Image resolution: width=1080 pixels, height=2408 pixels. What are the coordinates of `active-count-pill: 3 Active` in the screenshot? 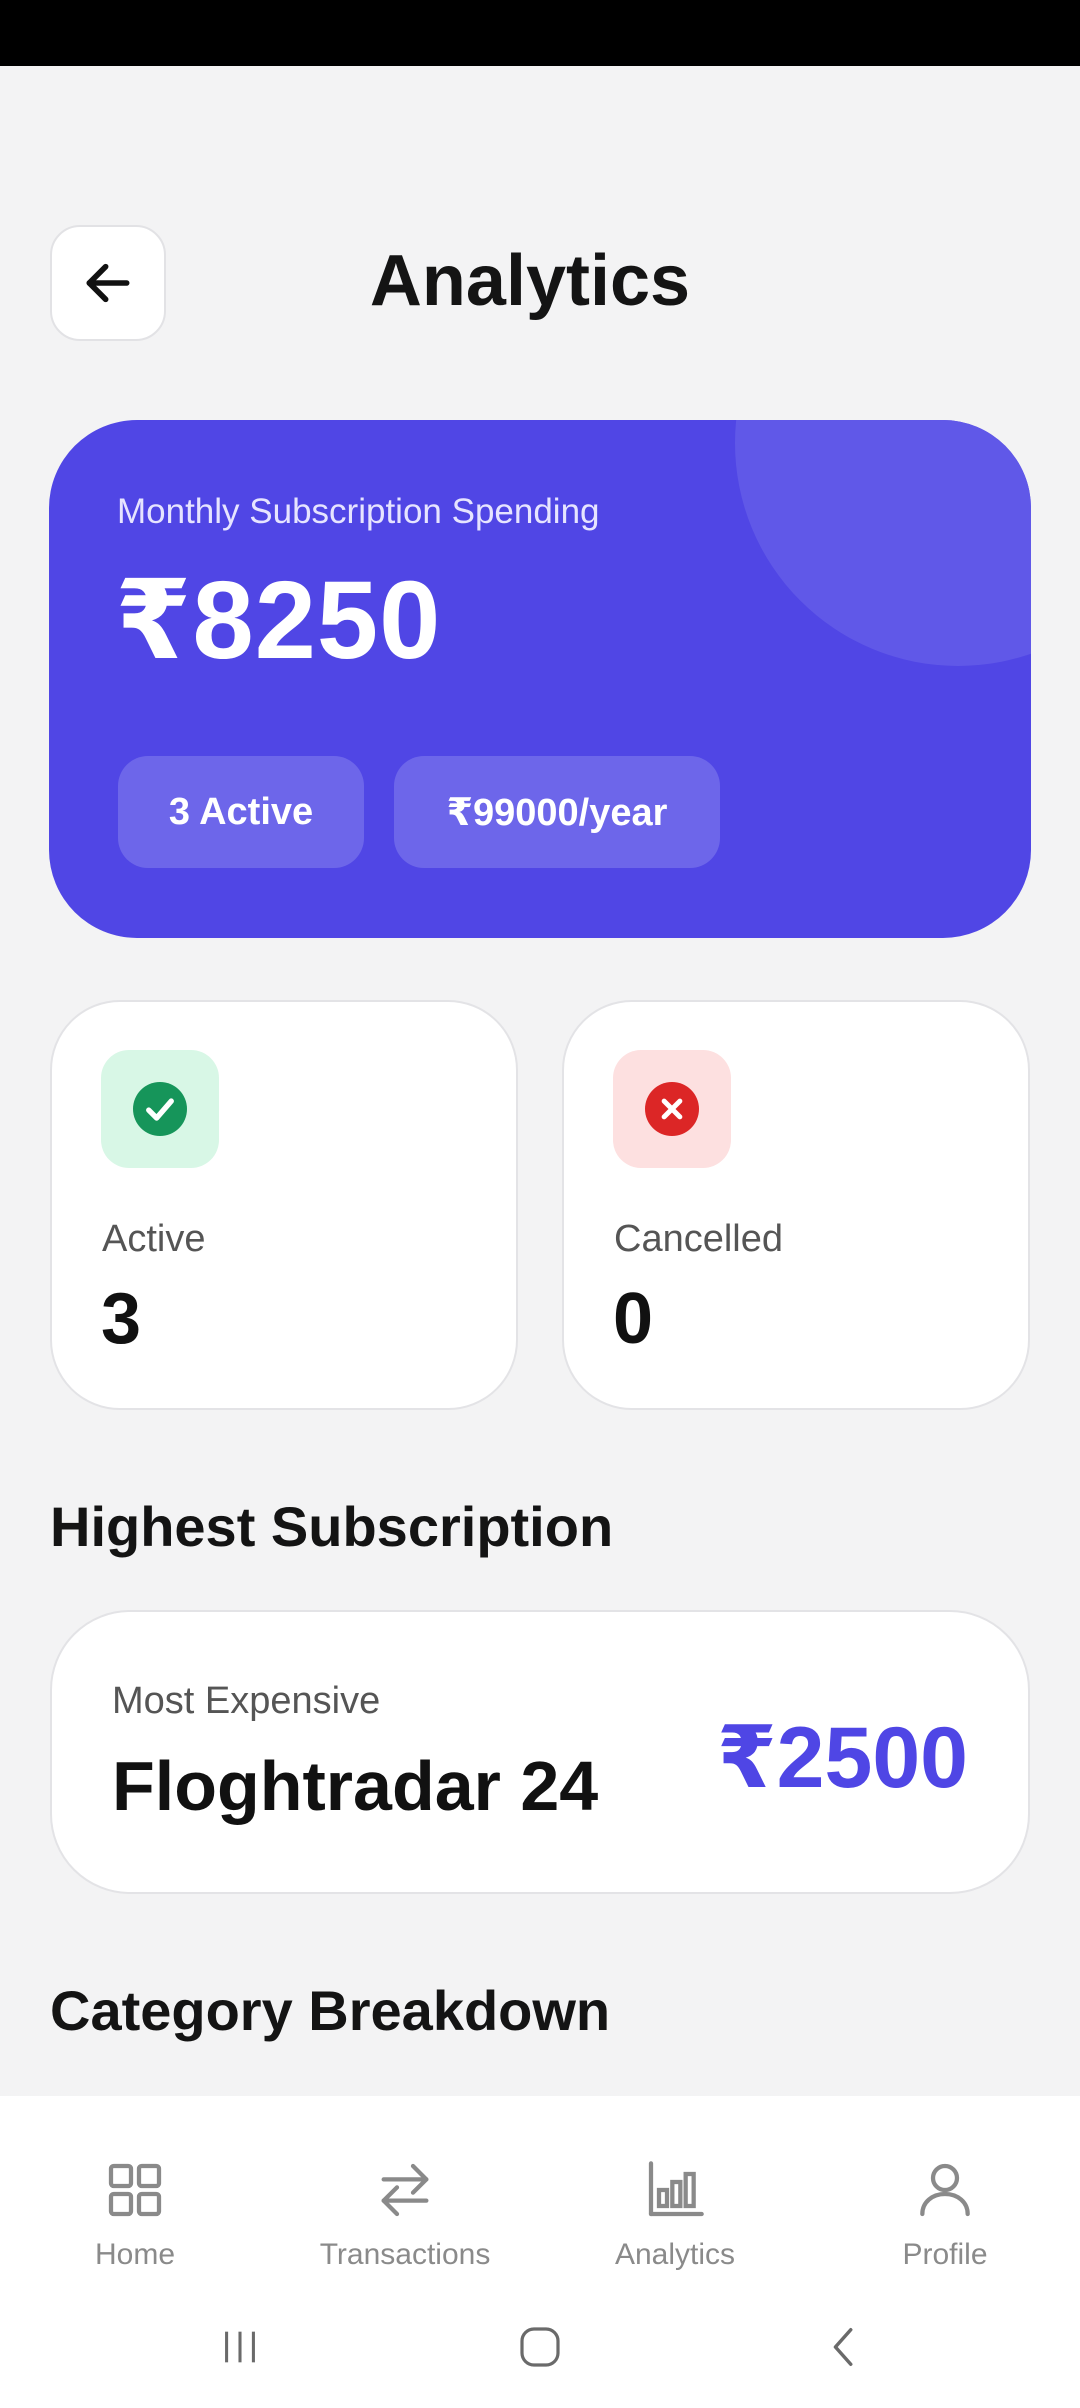 It's located at (241, 812).